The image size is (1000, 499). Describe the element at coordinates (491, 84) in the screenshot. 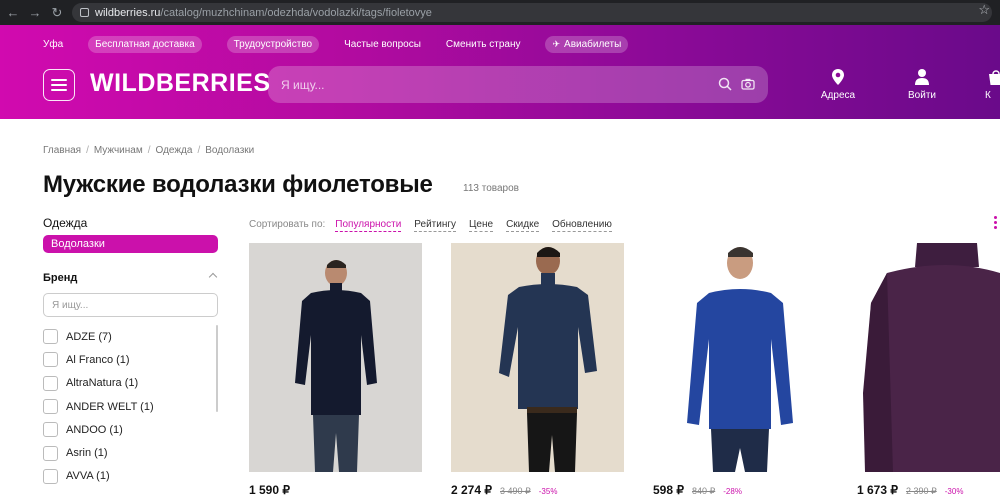

I see `search-input` at that location.